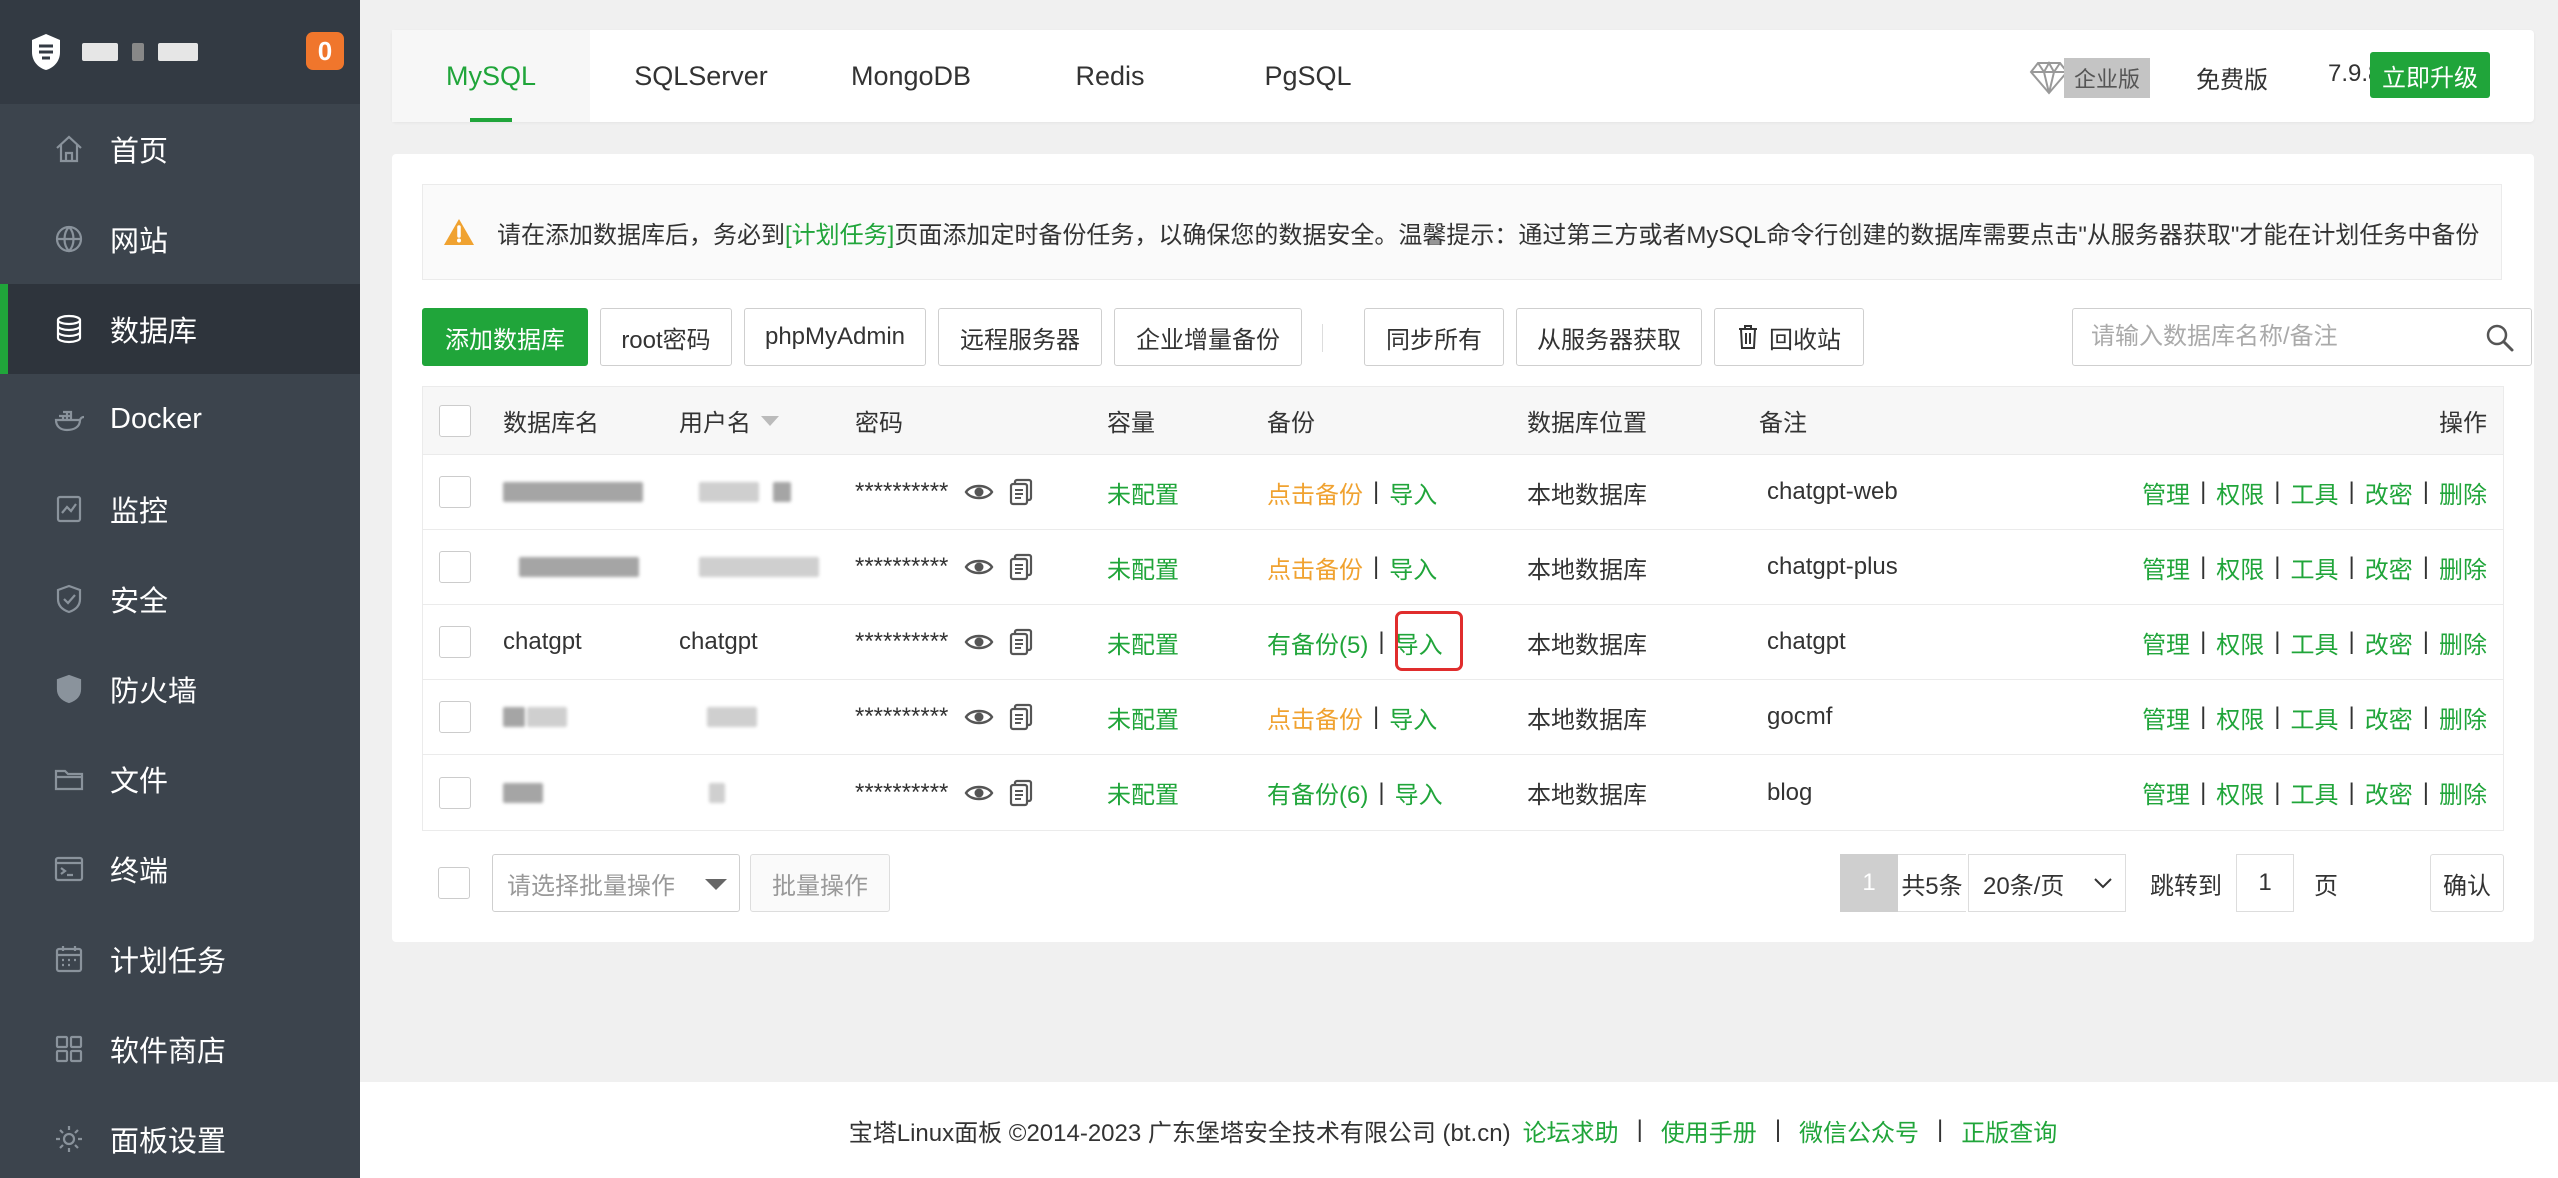  I want to click on page-size-select: 20条/页, so click(2047, 883).